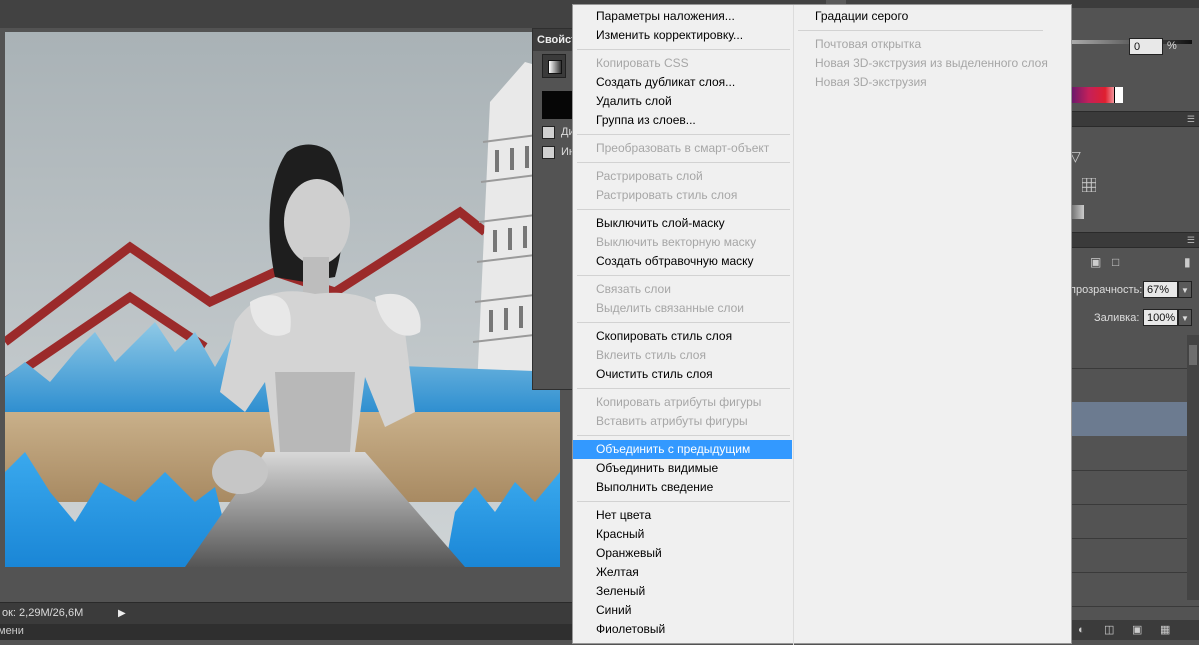 Image resolution: width=1199 pixels, height=645 pixels. I want to click on menu-item-color-green: Зеленый, so click(682, 591).